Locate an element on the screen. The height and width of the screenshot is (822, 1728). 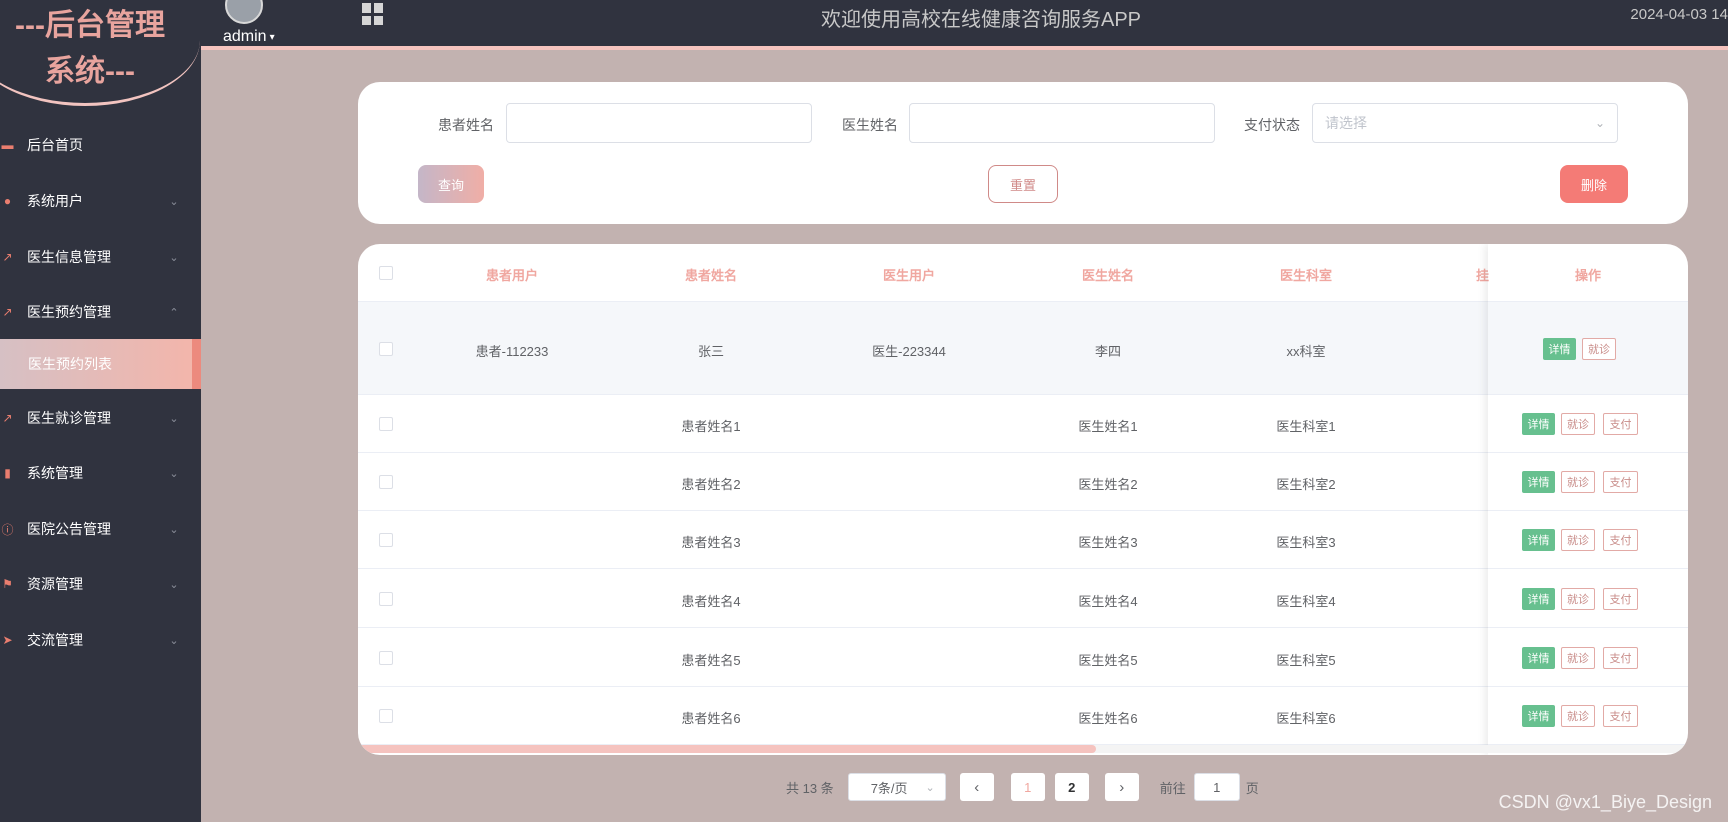
scrollbar-thumb is located at coordinates (727, 749).